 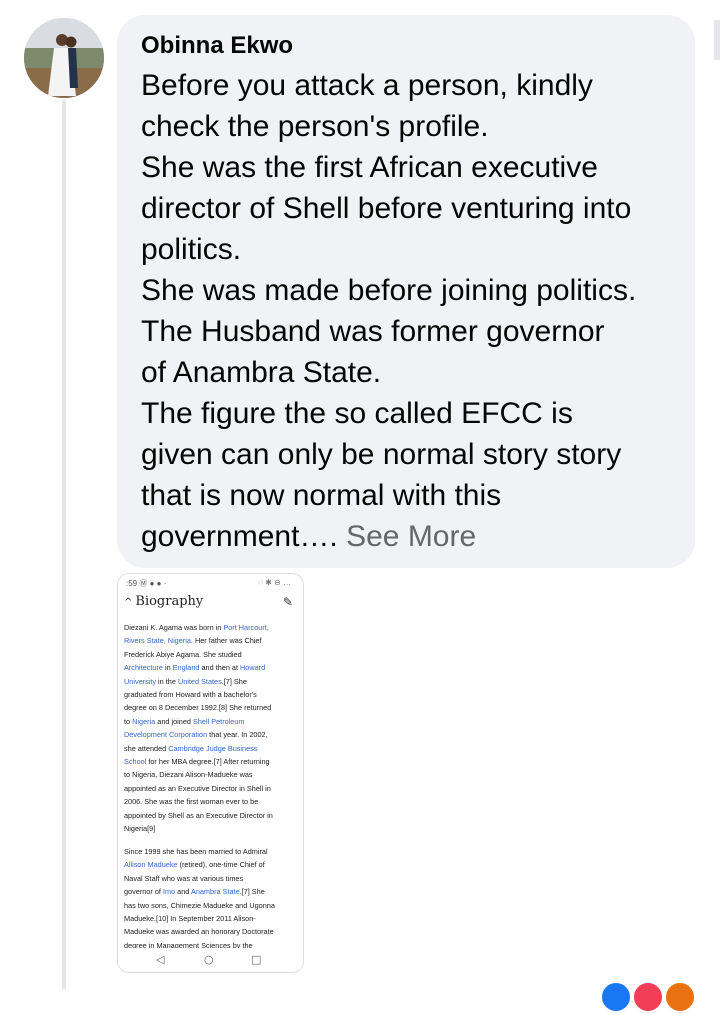 What do you see at coordinates (381, 454) in the screenshot?
I see `comment-text-line: given can only be normal story story` at bounding box center [381, 454].